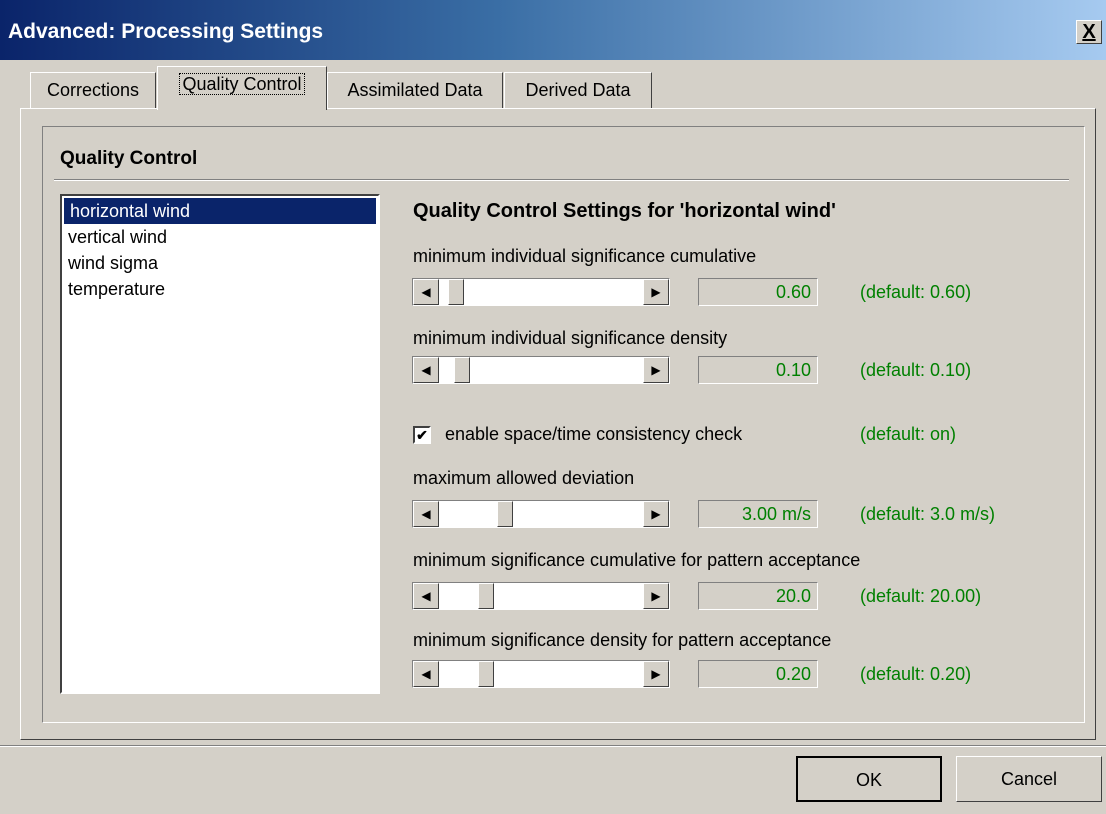 Image resolution: width=1106 pixels, height=814 pixels. Describe the element at coordinates (869, 779) in the screenshot. I see `ok-button: OK` at that location.